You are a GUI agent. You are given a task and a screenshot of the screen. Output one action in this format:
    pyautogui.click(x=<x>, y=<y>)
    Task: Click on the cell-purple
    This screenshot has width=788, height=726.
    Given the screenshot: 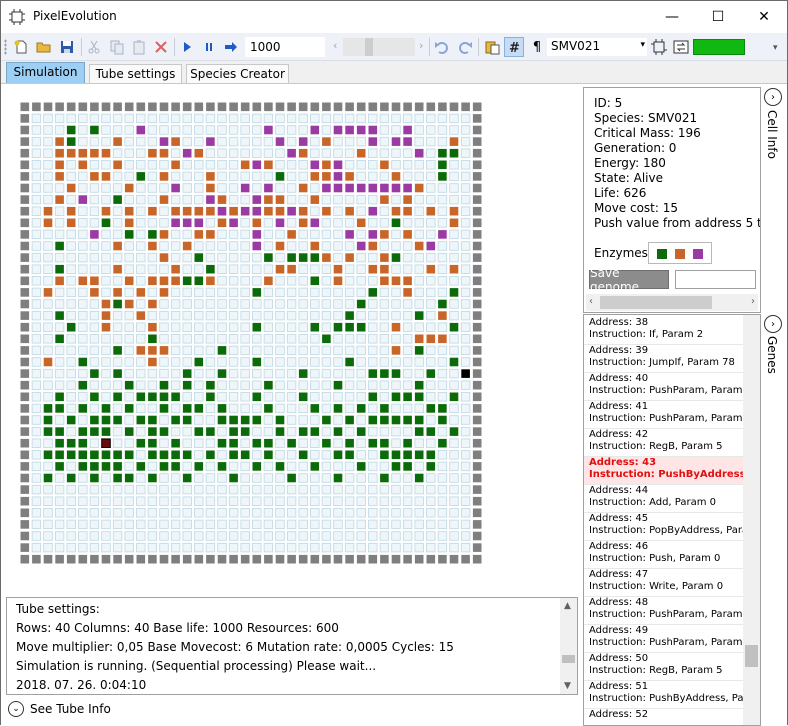 What is the action you would take?
    pyautogui.click(x=164, y=141)
    